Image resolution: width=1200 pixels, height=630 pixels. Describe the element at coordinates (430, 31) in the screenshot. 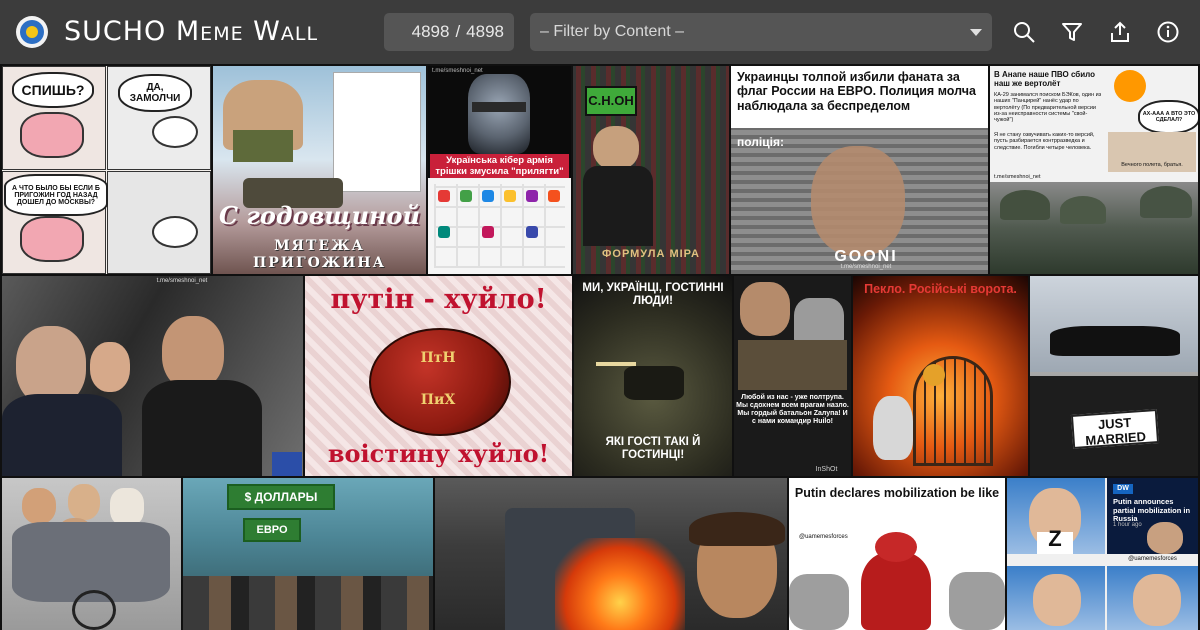

I see `count-shown: 4898` at that location.